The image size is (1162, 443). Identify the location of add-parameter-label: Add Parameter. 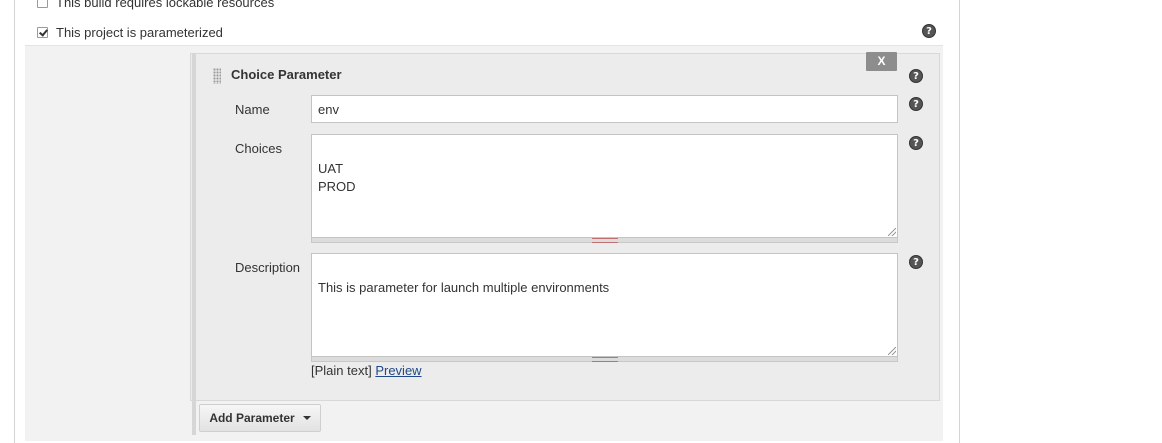
(252, 418).